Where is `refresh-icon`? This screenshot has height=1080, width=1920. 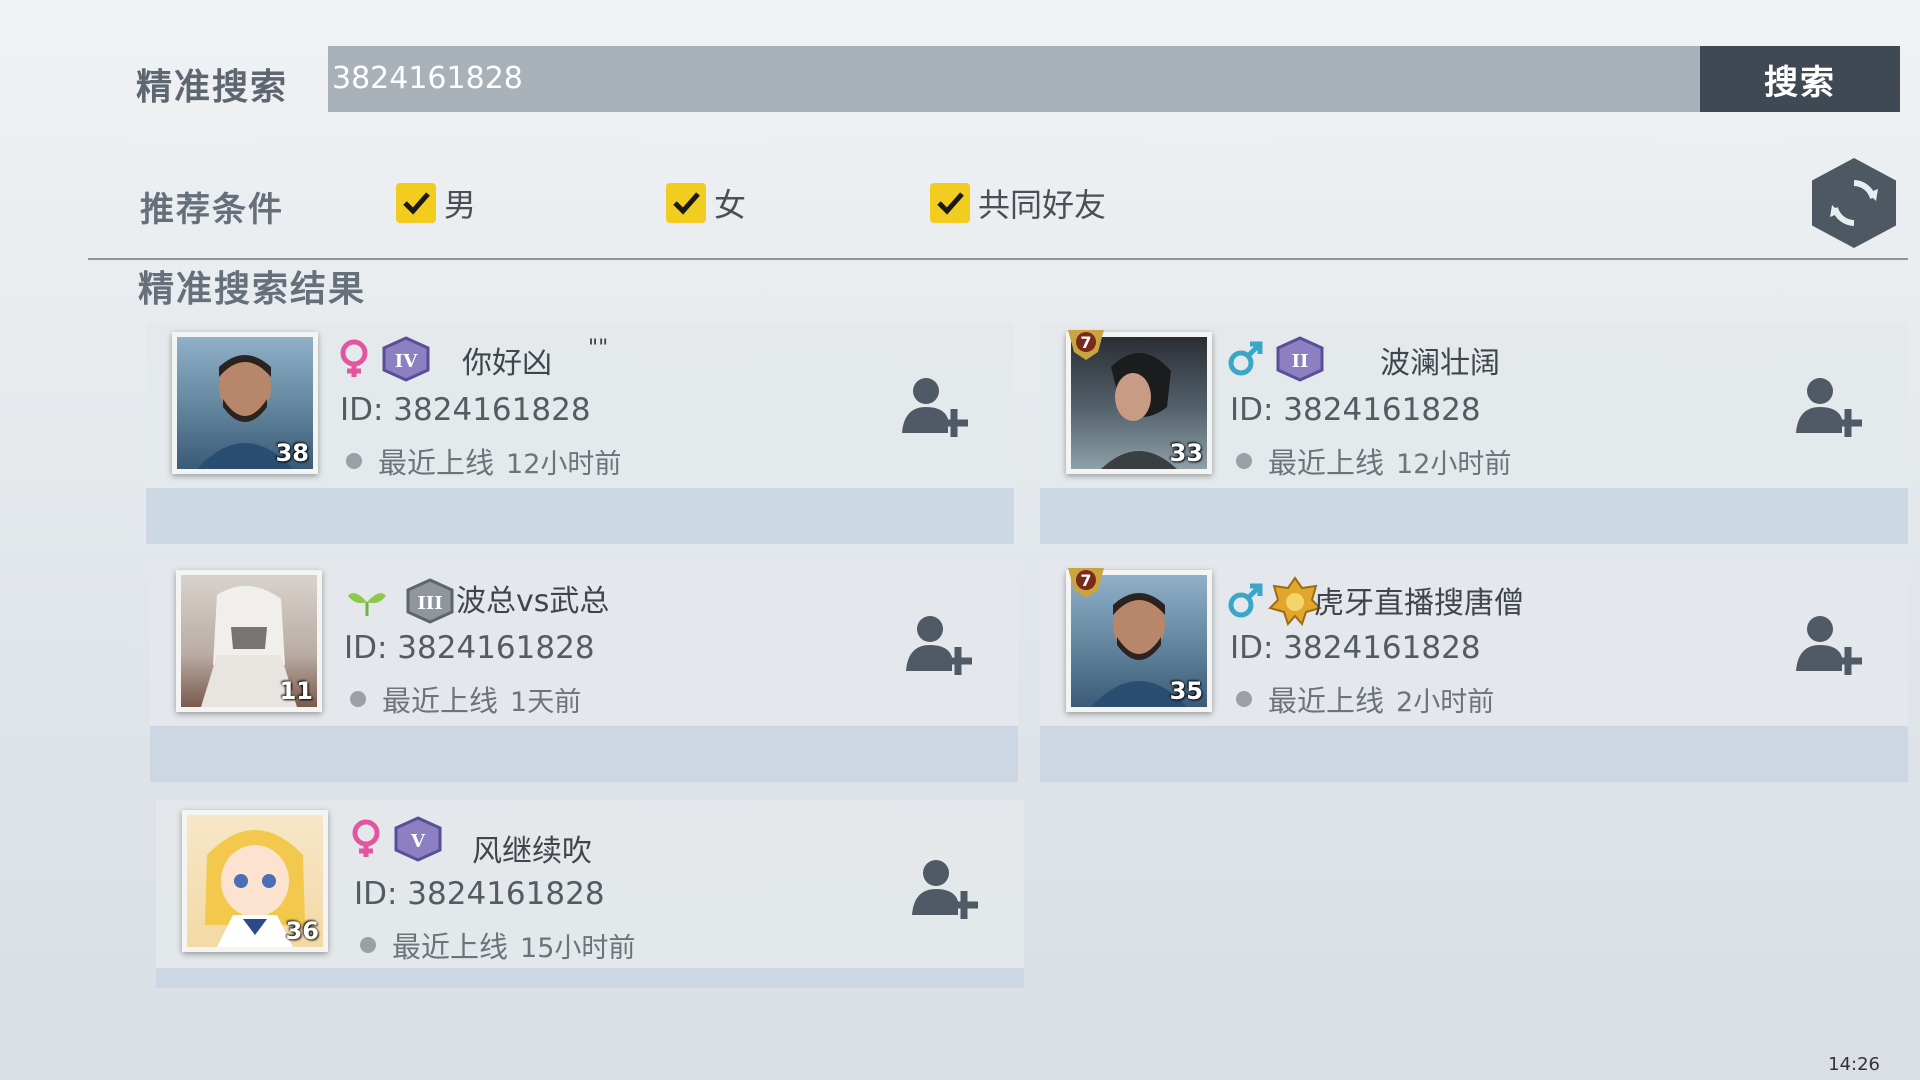 refresh-icon is located at coordinates (1854, 203).